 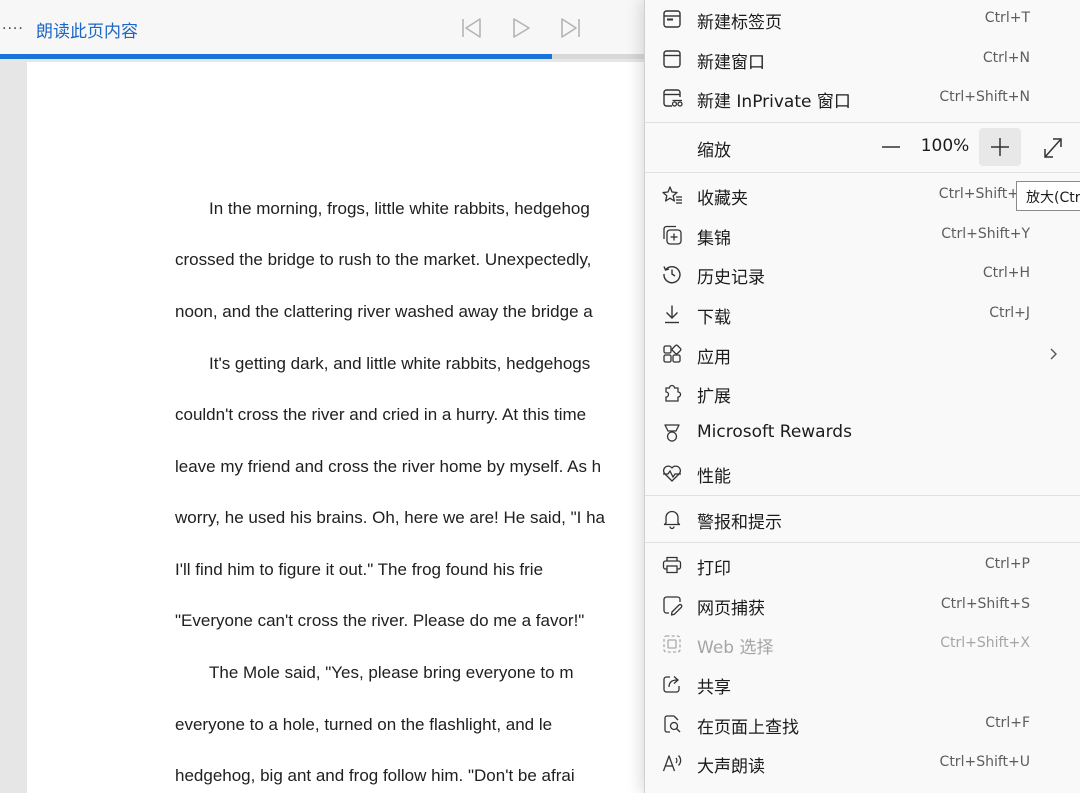 I want to click on print-icon, so click(x=672, y=565).